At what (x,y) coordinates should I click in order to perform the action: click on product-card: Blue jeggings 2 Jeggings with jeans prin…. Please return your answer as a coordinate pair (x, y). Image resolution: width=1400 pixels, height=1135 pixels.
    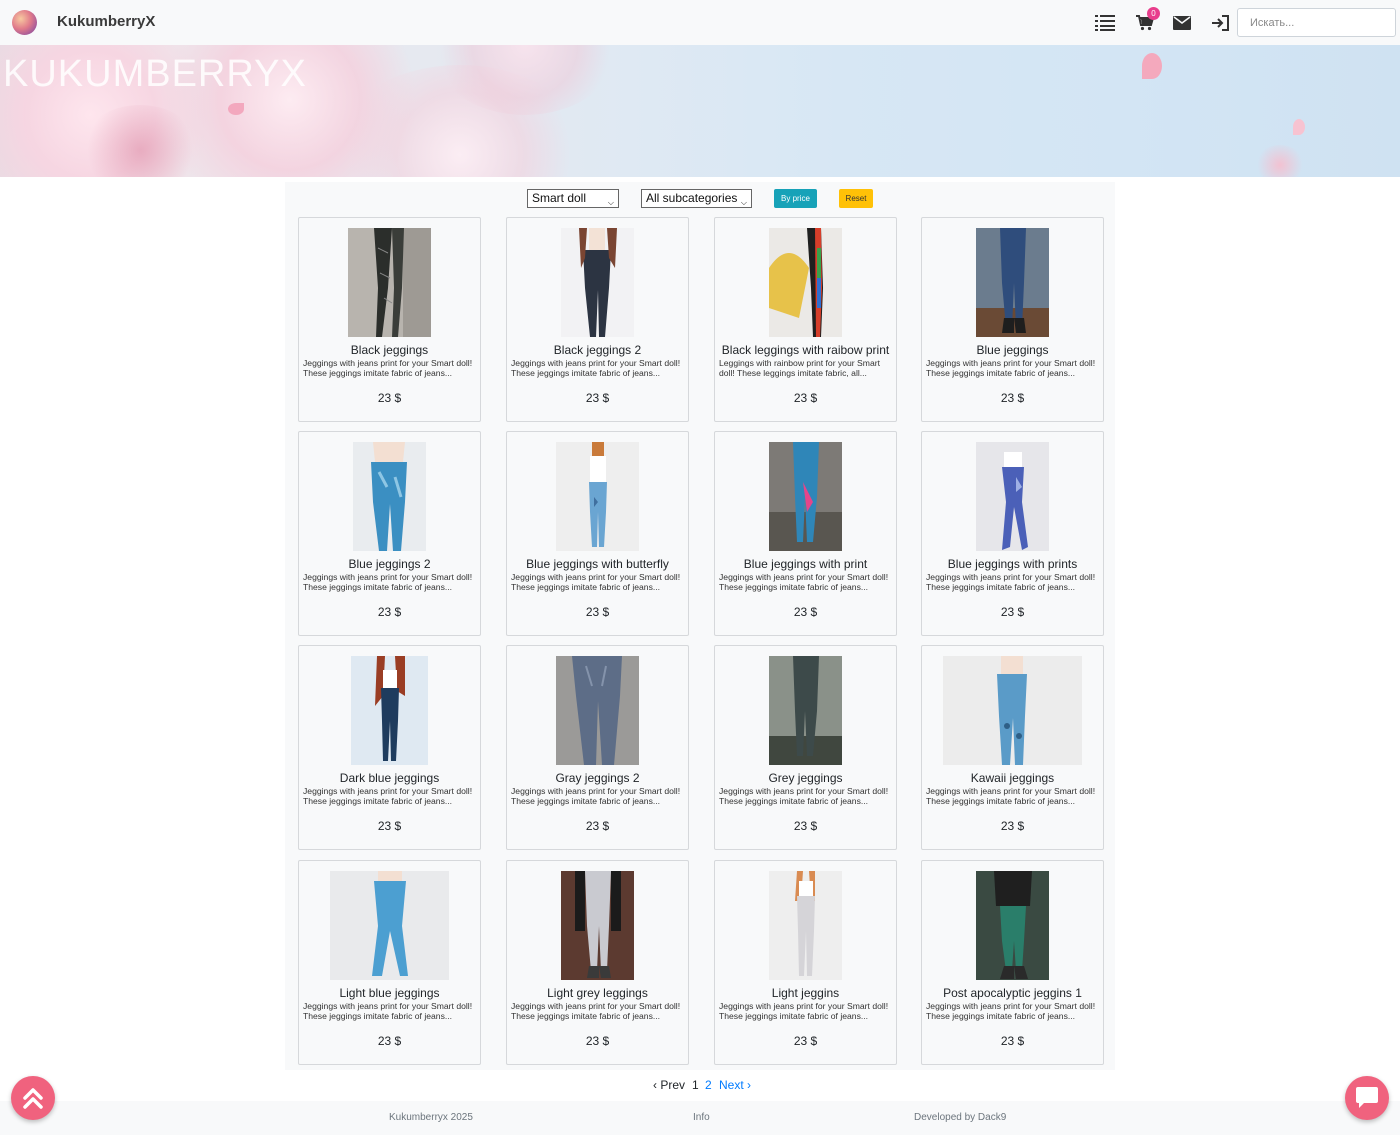
    Looking at the image, I should click on (389, 533).